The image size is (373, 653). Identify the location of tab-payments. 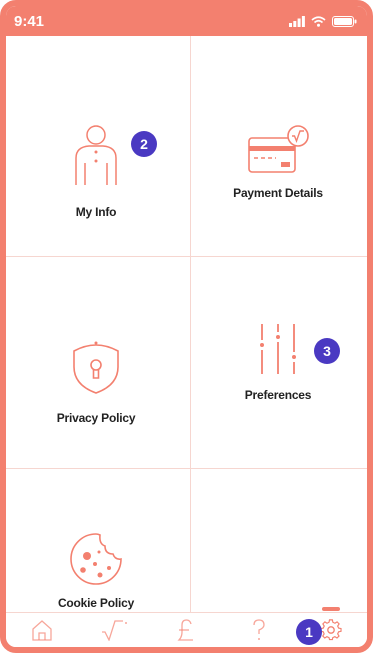
(186, 630).